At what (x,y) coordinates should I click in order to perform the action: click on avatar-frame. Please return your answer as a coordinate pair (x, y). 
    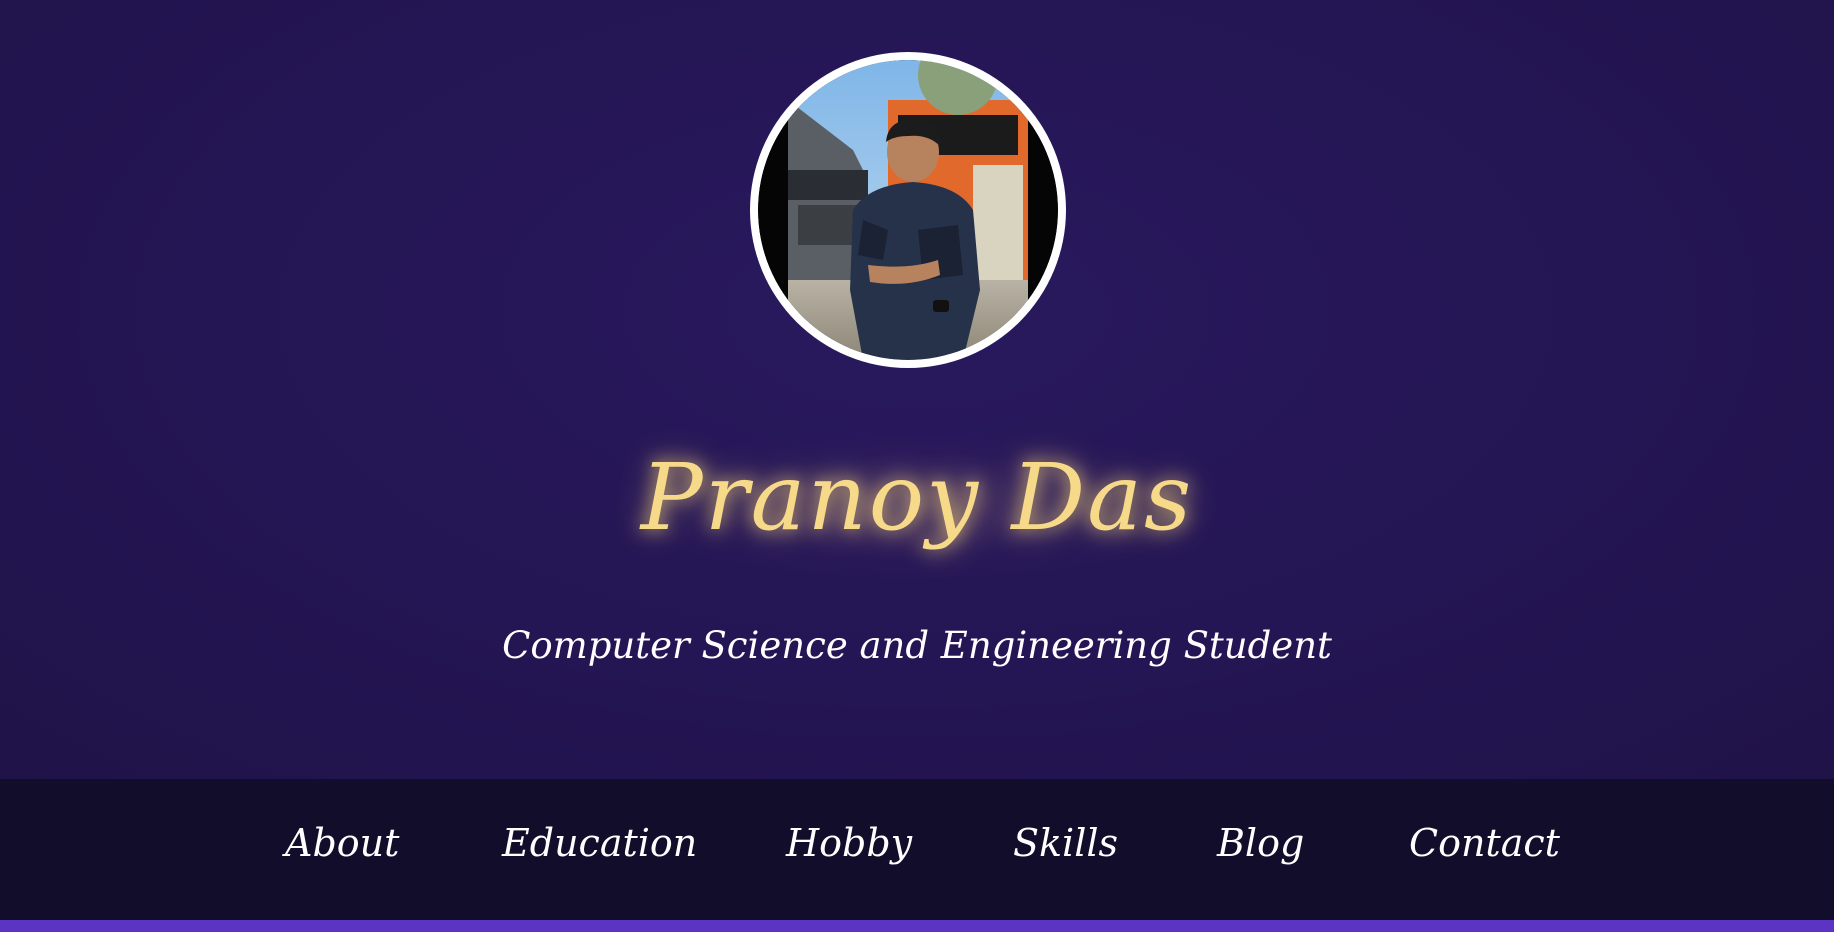
    Looking at the image, I should click on (908, 210).